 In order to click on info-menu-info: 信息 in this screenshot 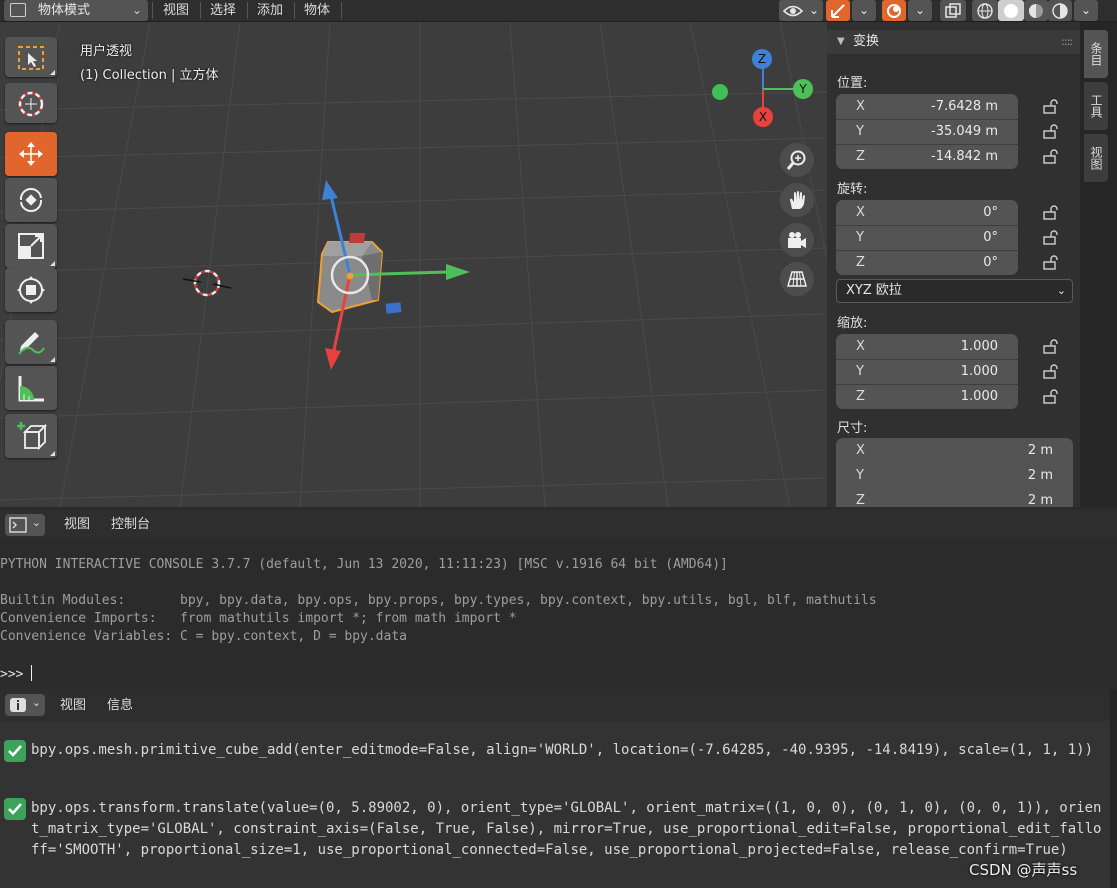, I will do `click(120, 705)`.